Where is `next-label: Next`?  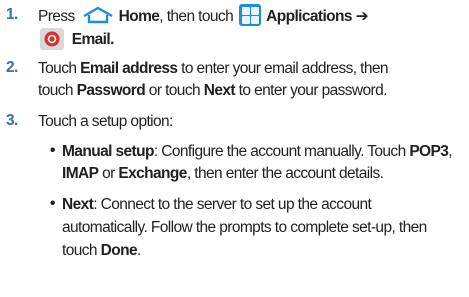
next-label: Next is located at coordinates (219, 90).